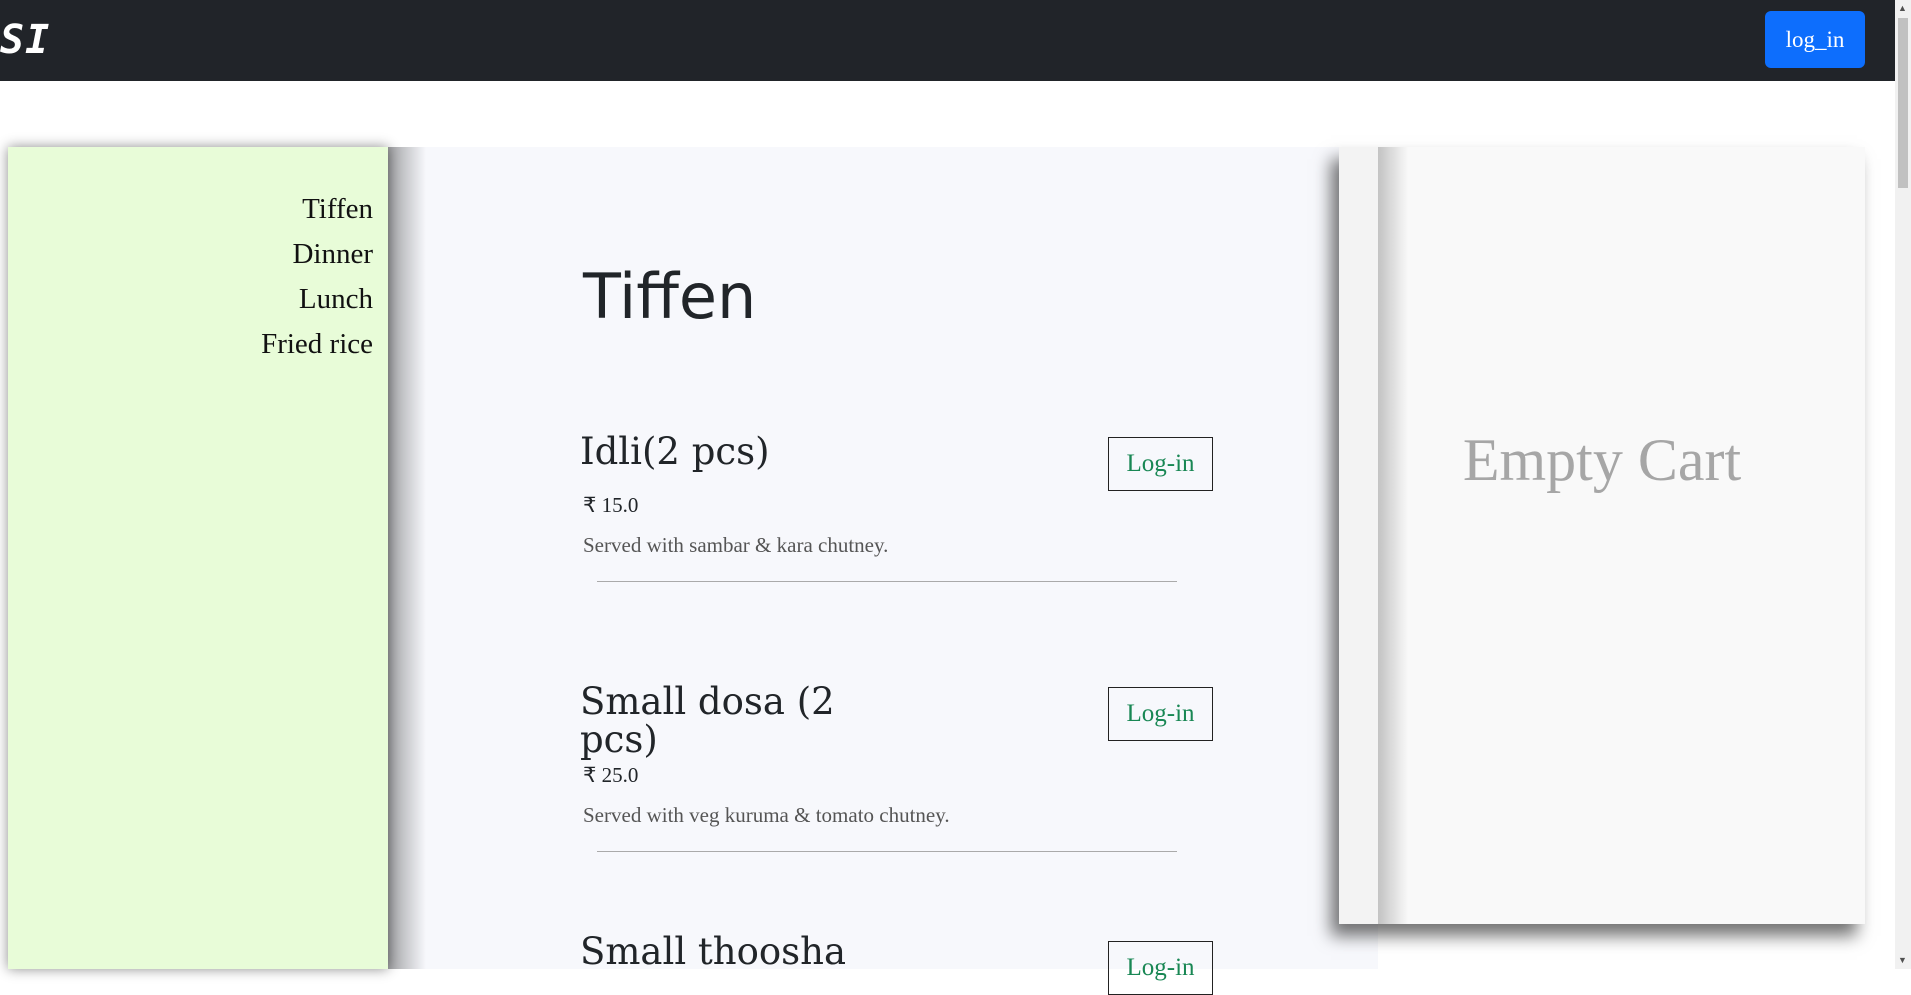  I want to click on item-name: Small dosa (2 pcs), so click(707, 720).